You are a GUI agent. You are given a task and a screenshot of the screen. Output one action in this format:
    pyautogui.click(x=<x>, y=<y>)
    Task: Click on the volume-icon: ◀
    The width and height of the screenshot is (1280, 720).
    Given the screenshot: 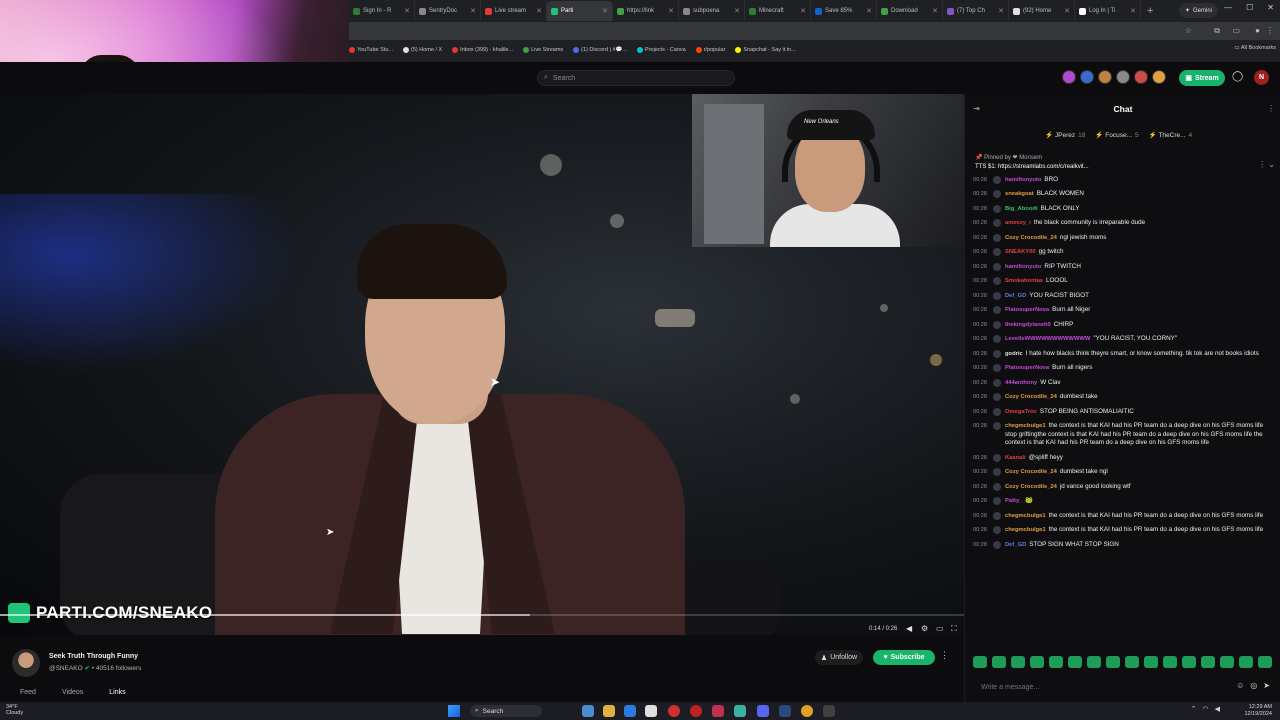 What is the action you would take?
    pyautogui.click(x=909, y=628)
    